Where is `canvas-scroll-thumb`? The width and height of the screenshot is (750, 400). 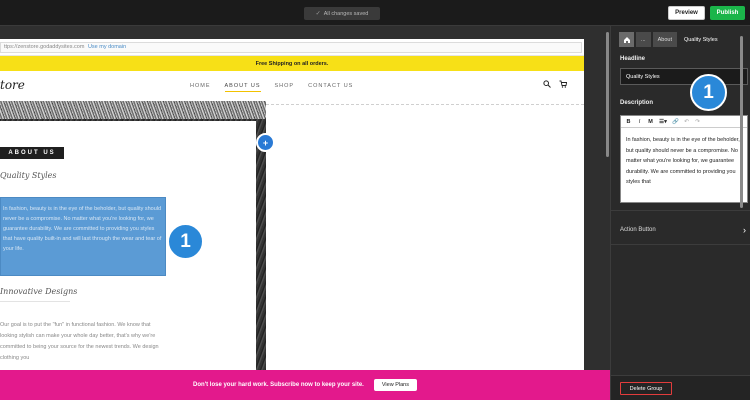
canvas-scroll-thumb is located at coordinates (607, 94).